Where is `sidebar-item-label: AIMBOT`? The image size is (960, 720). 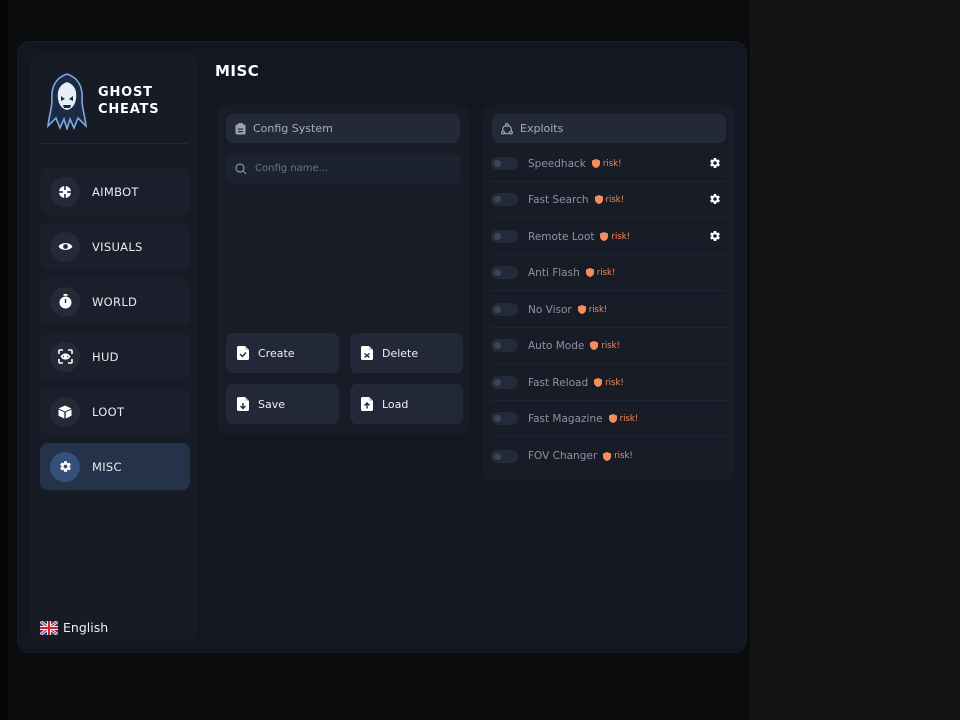 sidebar-item-label: AIMBOT is located at coordinates (115, 191).